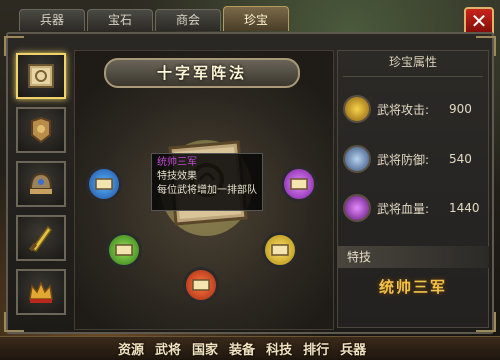 This screenshot has width=500, height=360. I want to click on treasure-slot-armor, so click(41, 130).